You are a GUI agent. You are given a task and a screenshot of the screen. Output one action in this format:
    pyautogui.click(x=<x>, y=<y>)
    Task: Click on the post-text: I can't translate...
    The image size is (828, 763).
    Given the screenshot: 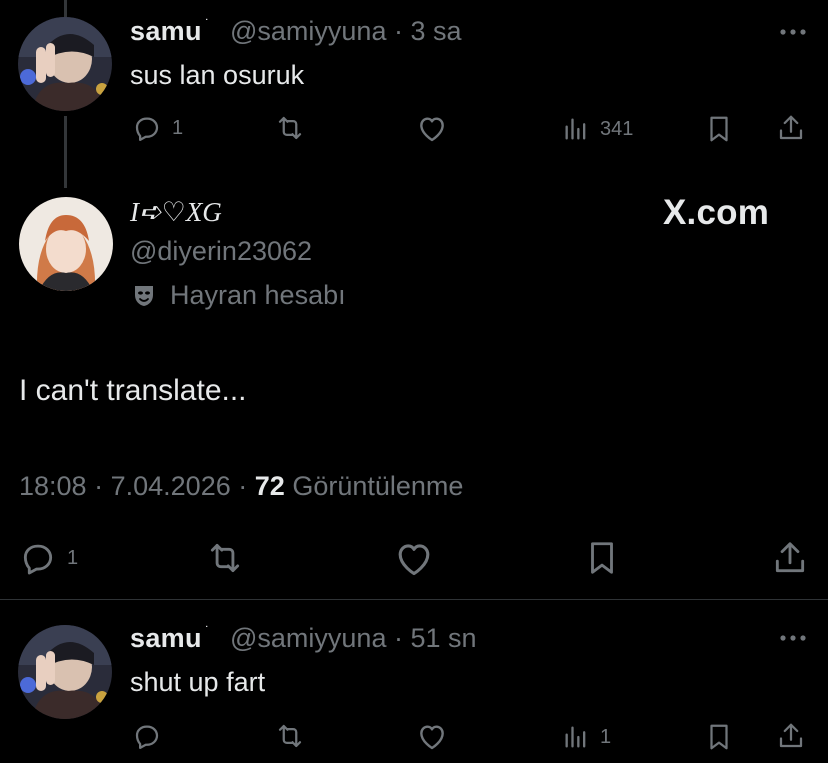 What is the action you would take?
    pyautogui.click(x=133, y=390)
    